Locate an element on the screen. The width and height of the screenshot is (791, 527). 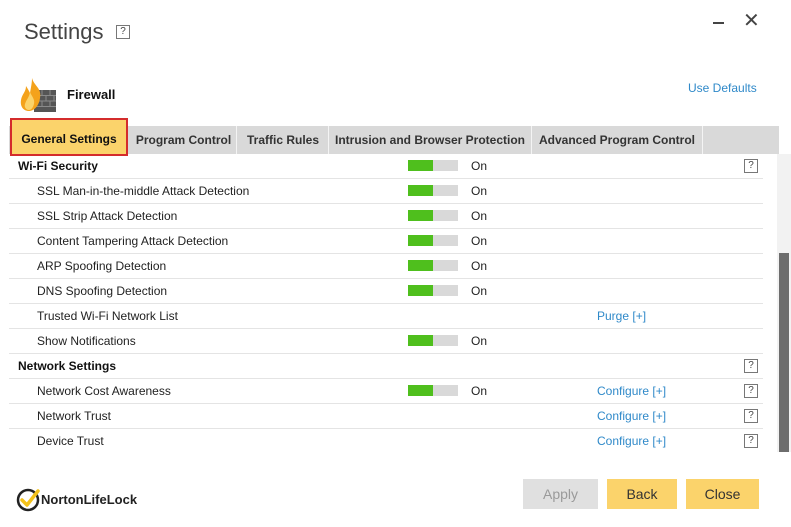
scrollbar-thumb is located at coordinates (784, 352).